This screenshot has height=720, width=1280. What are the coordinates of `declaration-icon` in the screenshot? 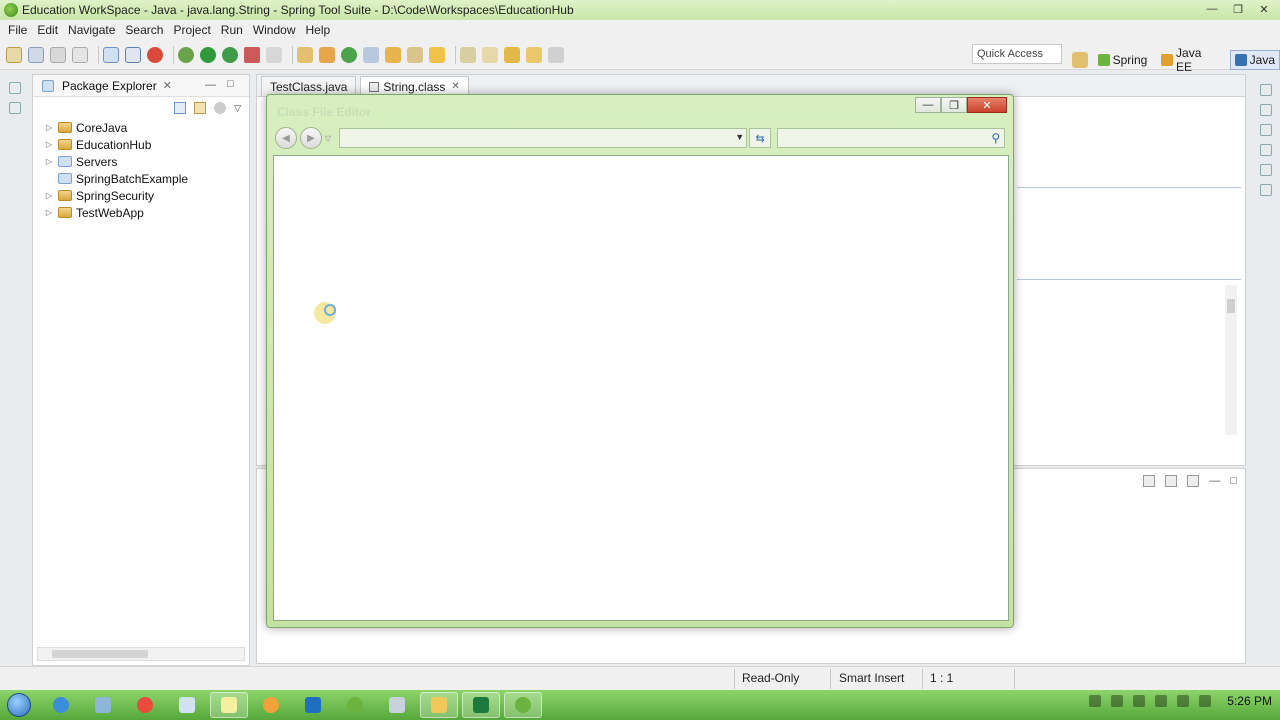 It's located at (1266, 190).